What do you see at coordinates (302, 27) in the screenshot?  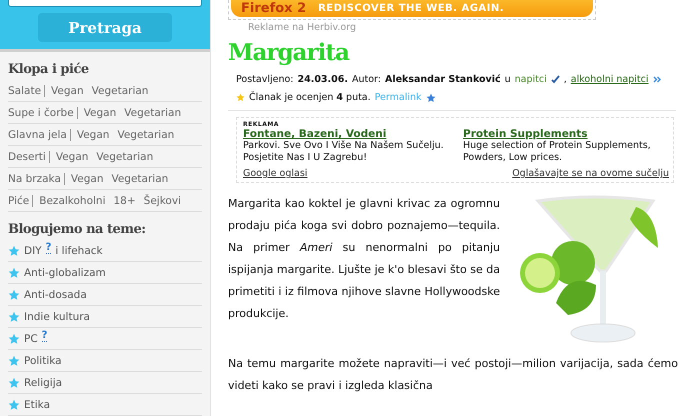 I see `ad-caption: Reklame na Herbiv.org` at bounding box center [302, 27].